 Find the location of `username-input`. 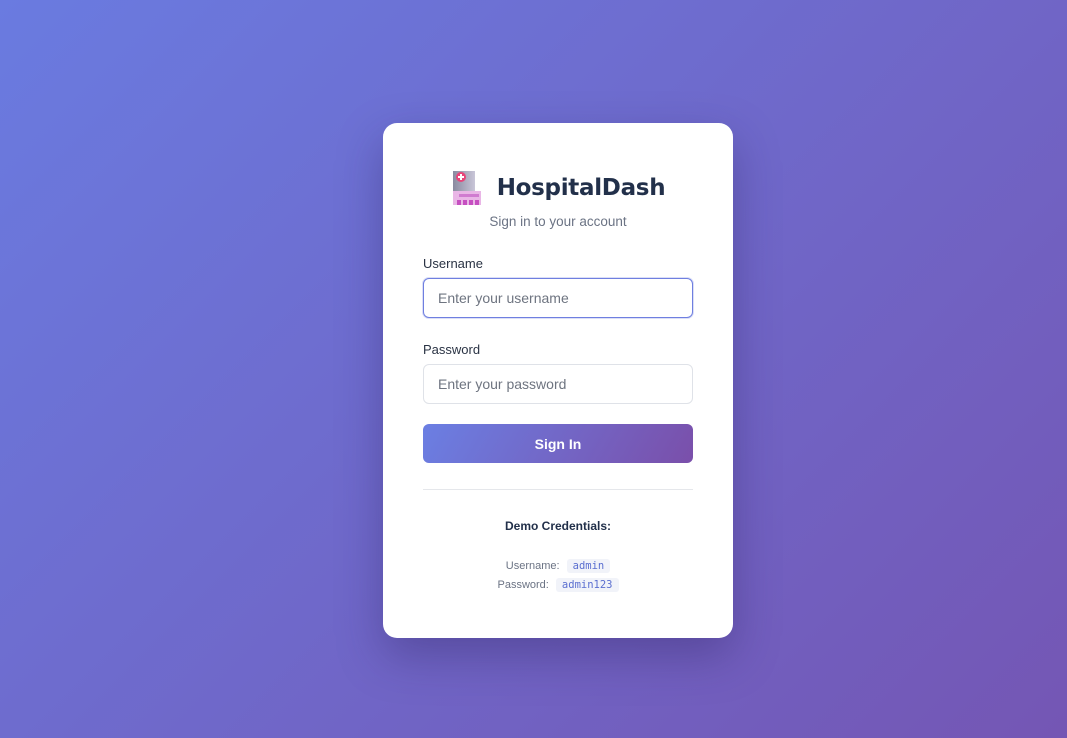

username-input is located at coordinates (558, 298).